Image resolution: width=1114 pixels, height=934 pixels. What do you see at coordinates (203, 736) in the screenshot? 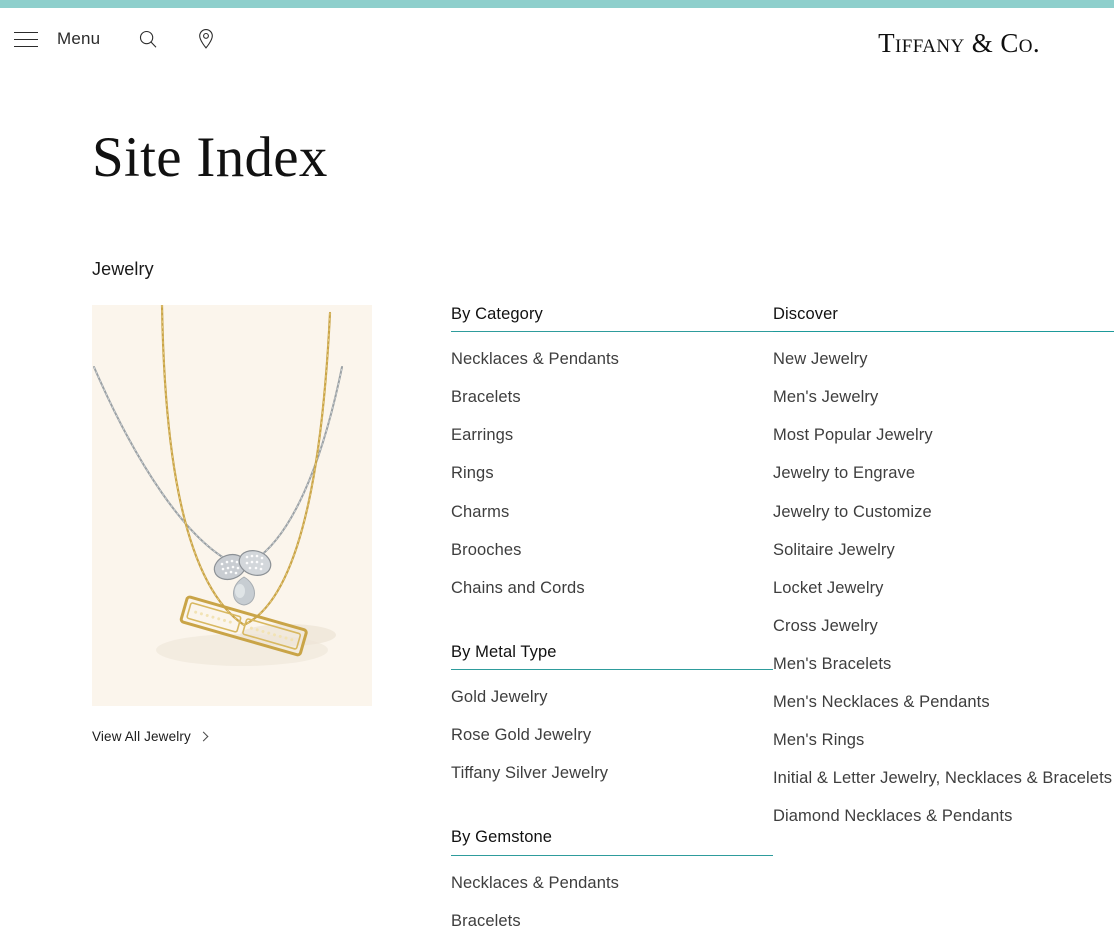
I see `chevron-right-icon` at bounding box center [203, 736].